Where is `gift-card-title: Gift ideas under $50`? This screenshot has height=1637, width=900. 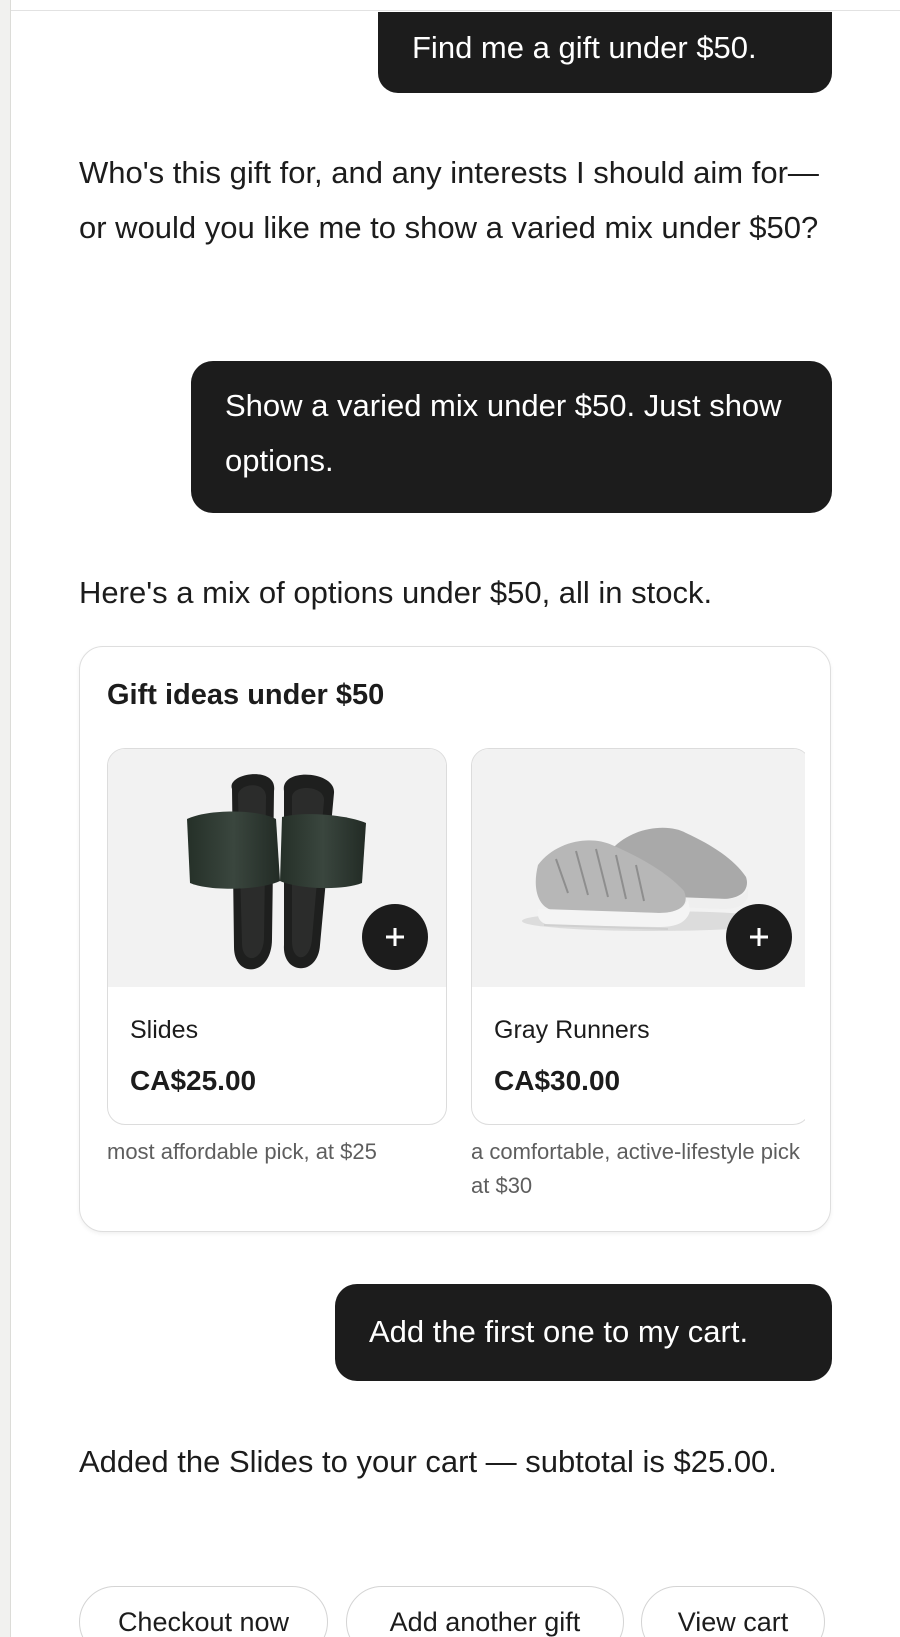 gift-card-title: Gift ideas under $50 is located at coordinates (246, 695).